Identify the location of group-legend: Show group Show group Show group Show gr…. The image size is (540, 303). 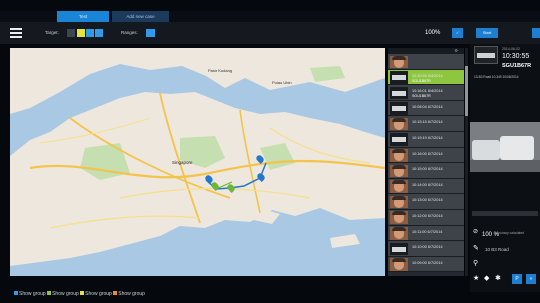
(79, 294).